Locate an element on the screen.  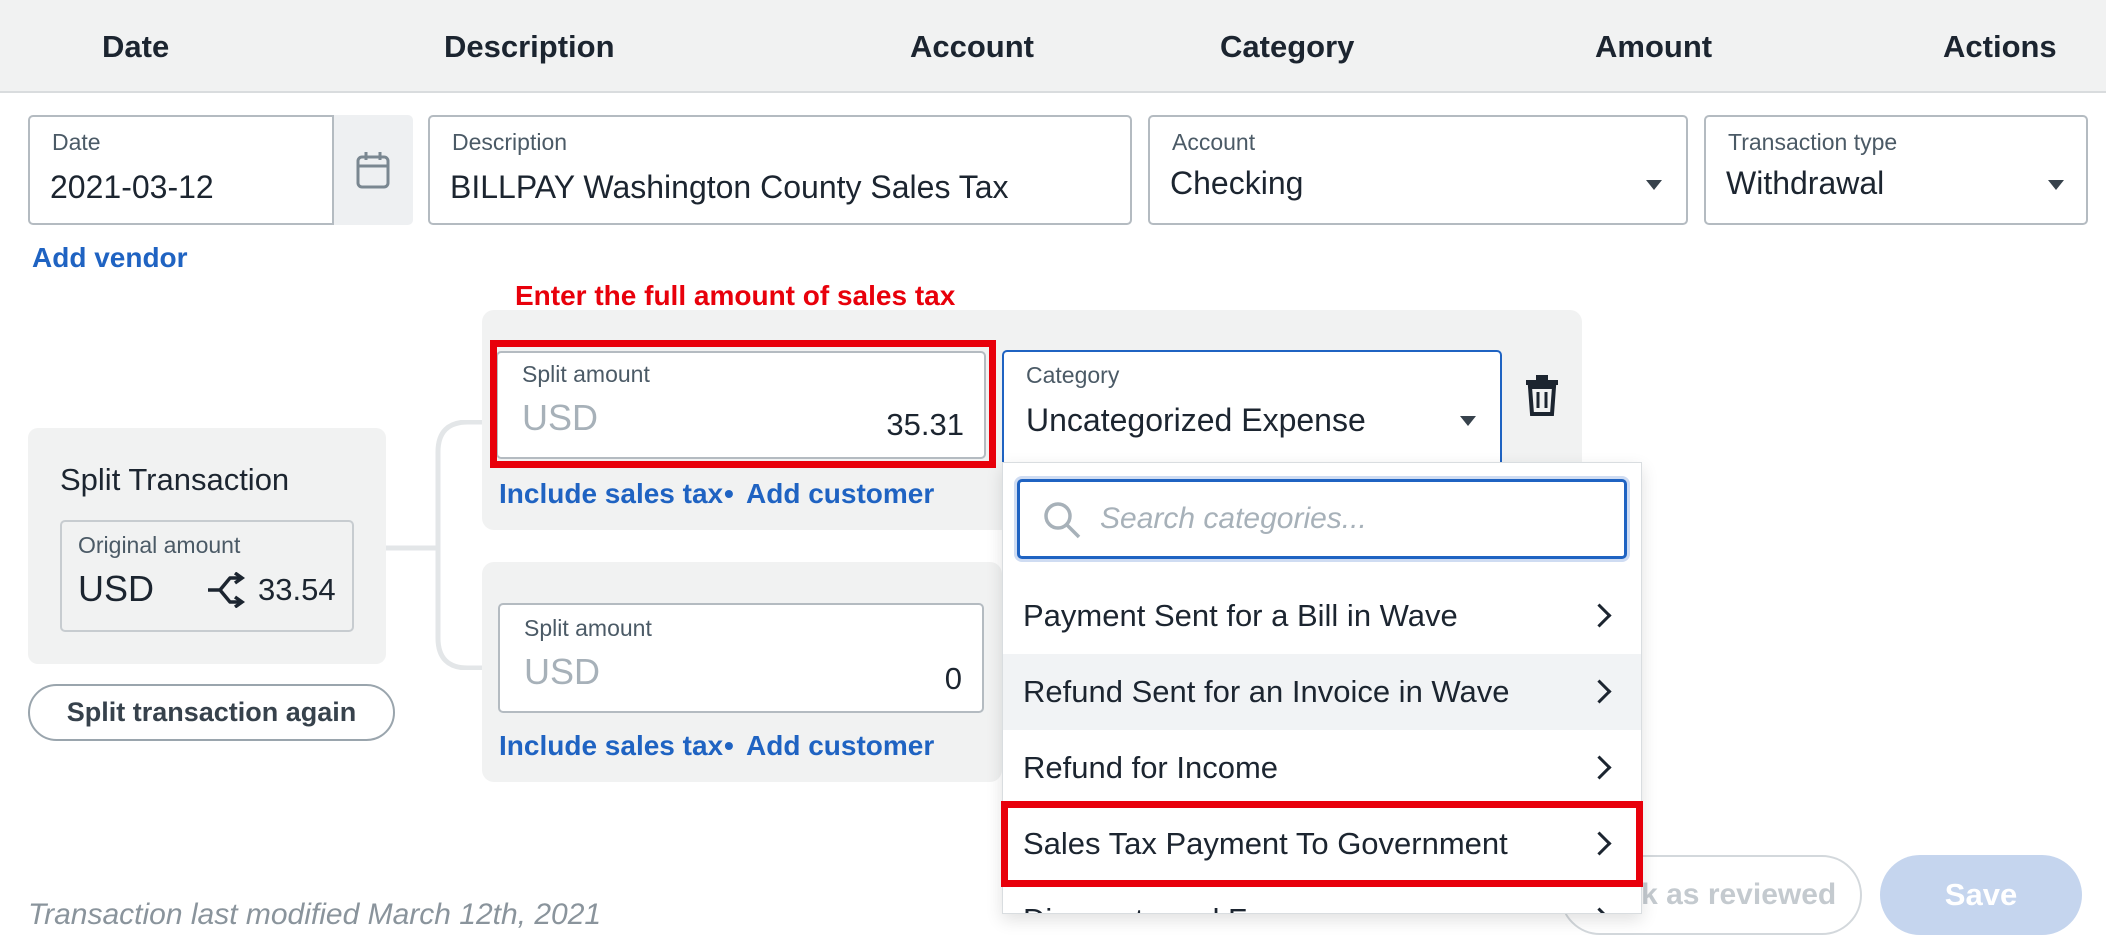
column-amount: Amount is located at coordinates (1654, 46).